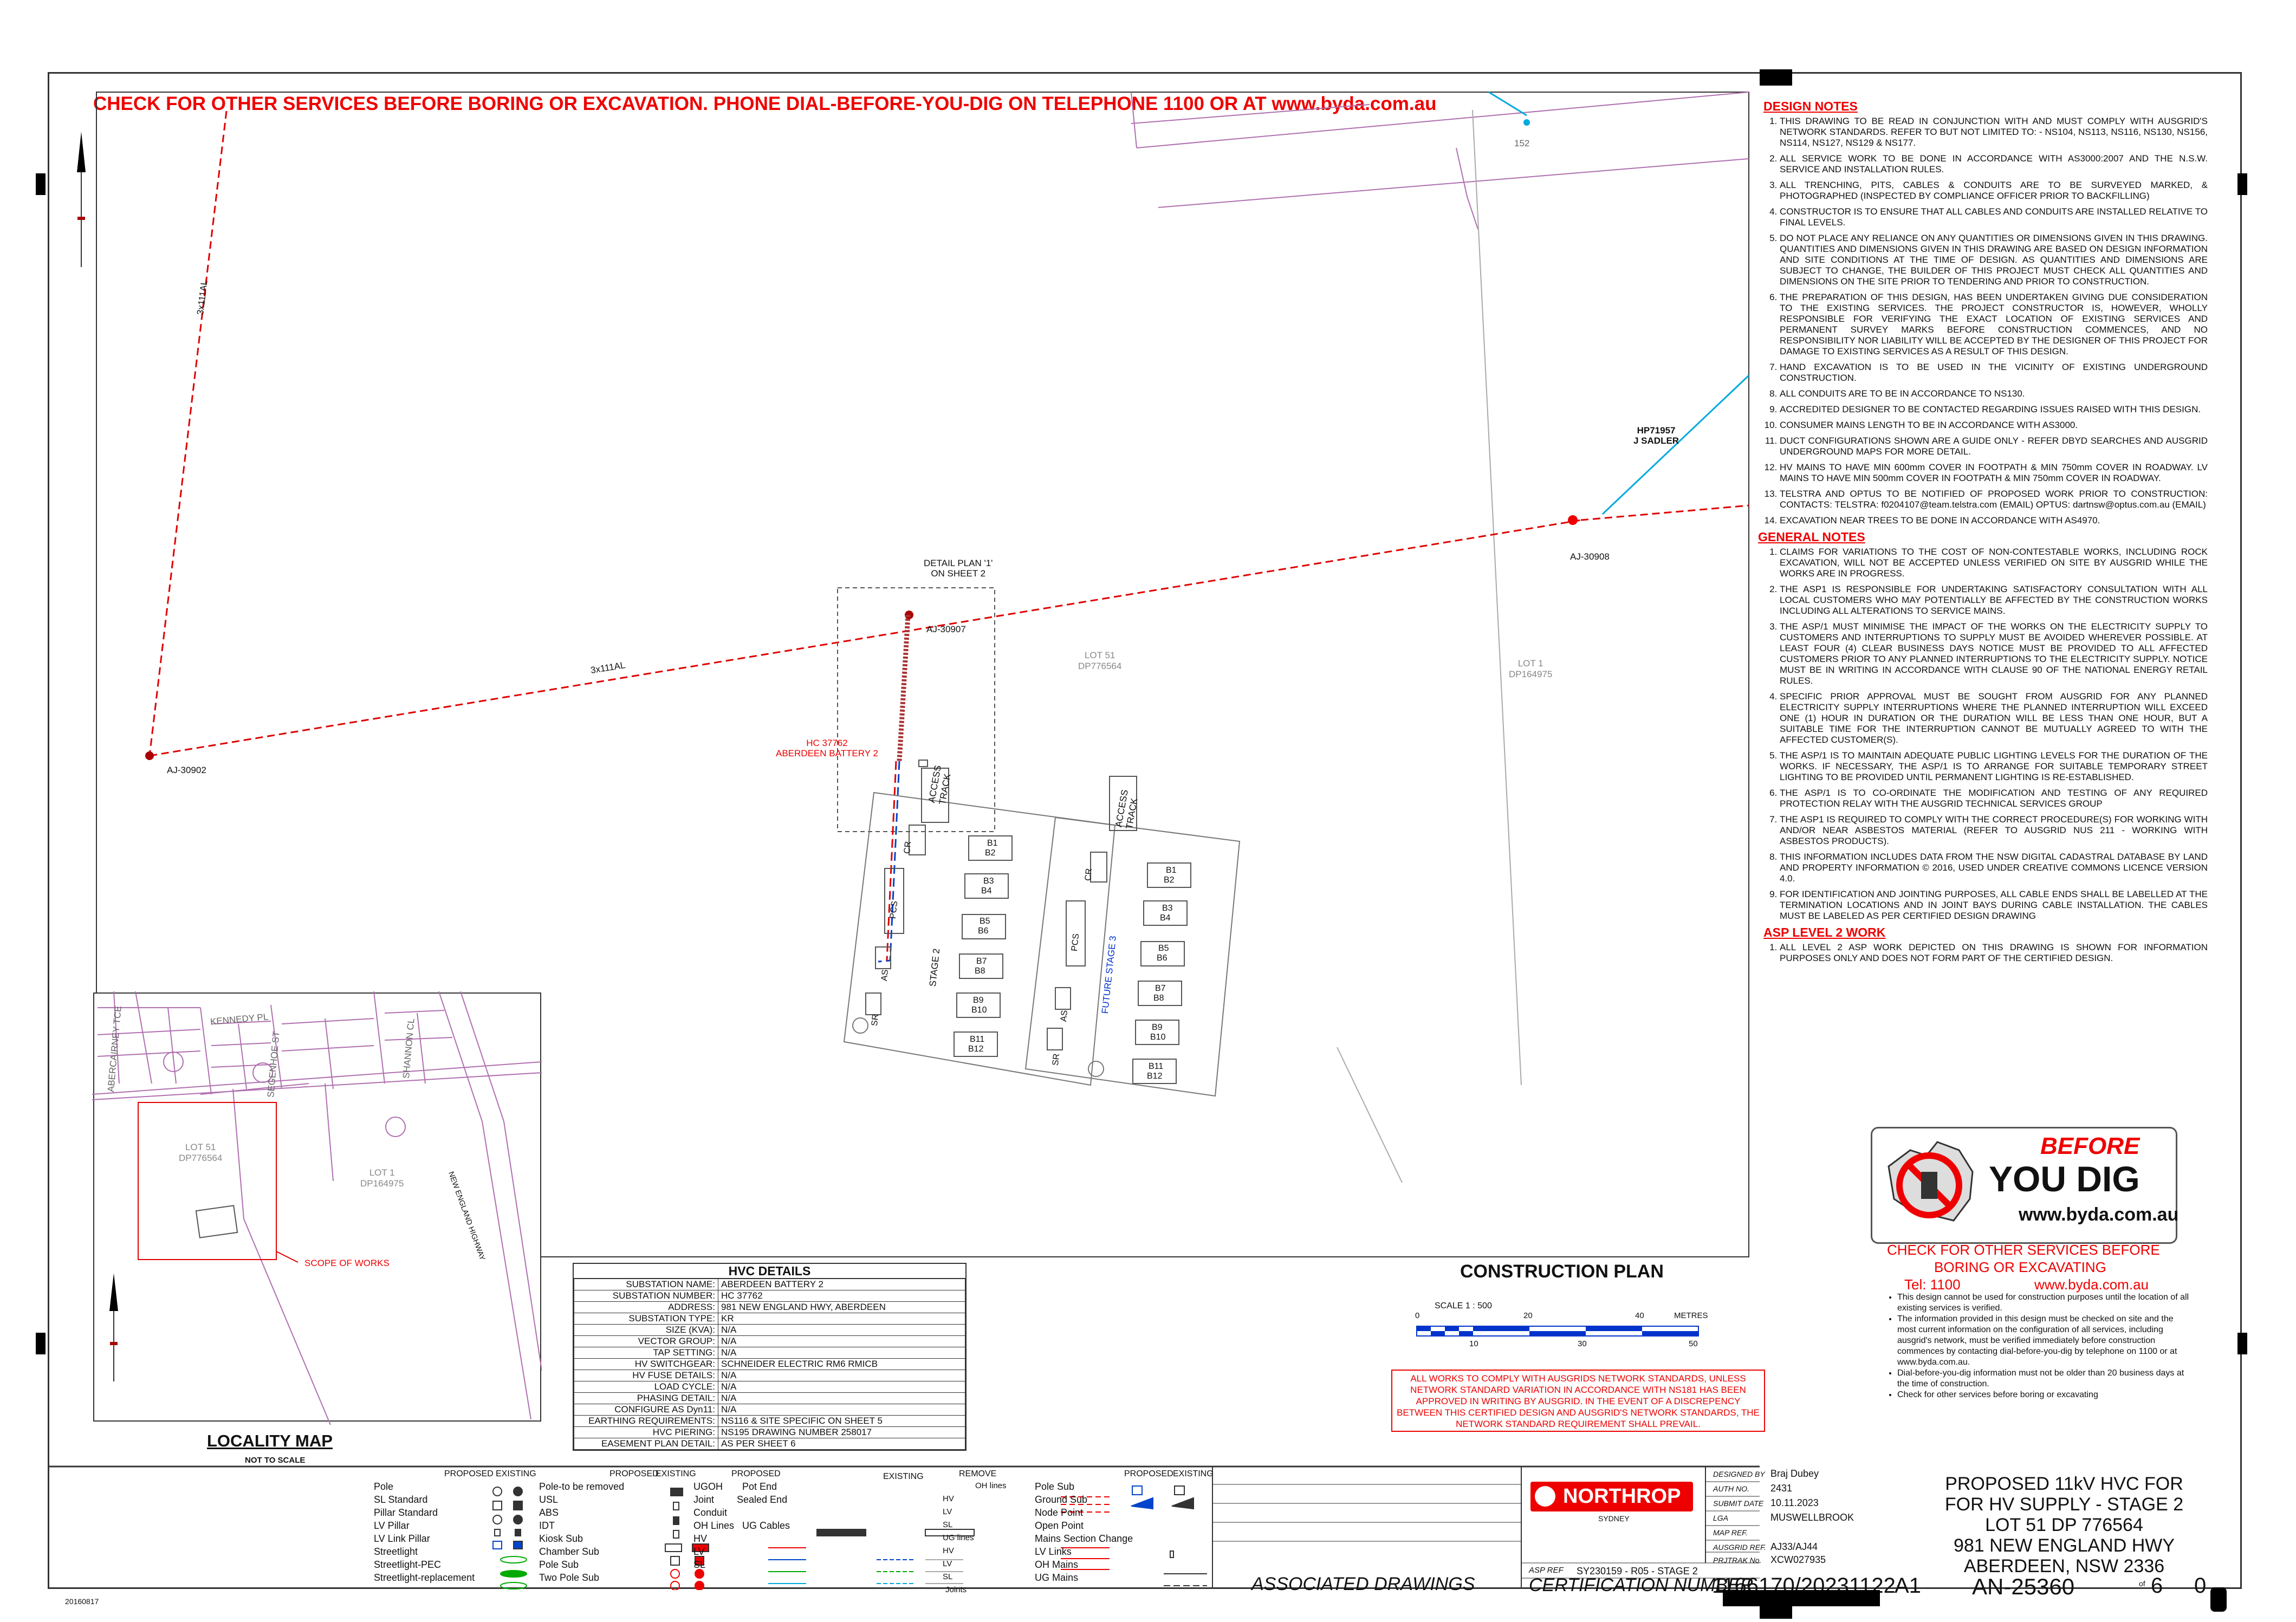  I want to click on hvc-row: SUBSTATION NUMBER: HC 37762, so click(769, 1296).